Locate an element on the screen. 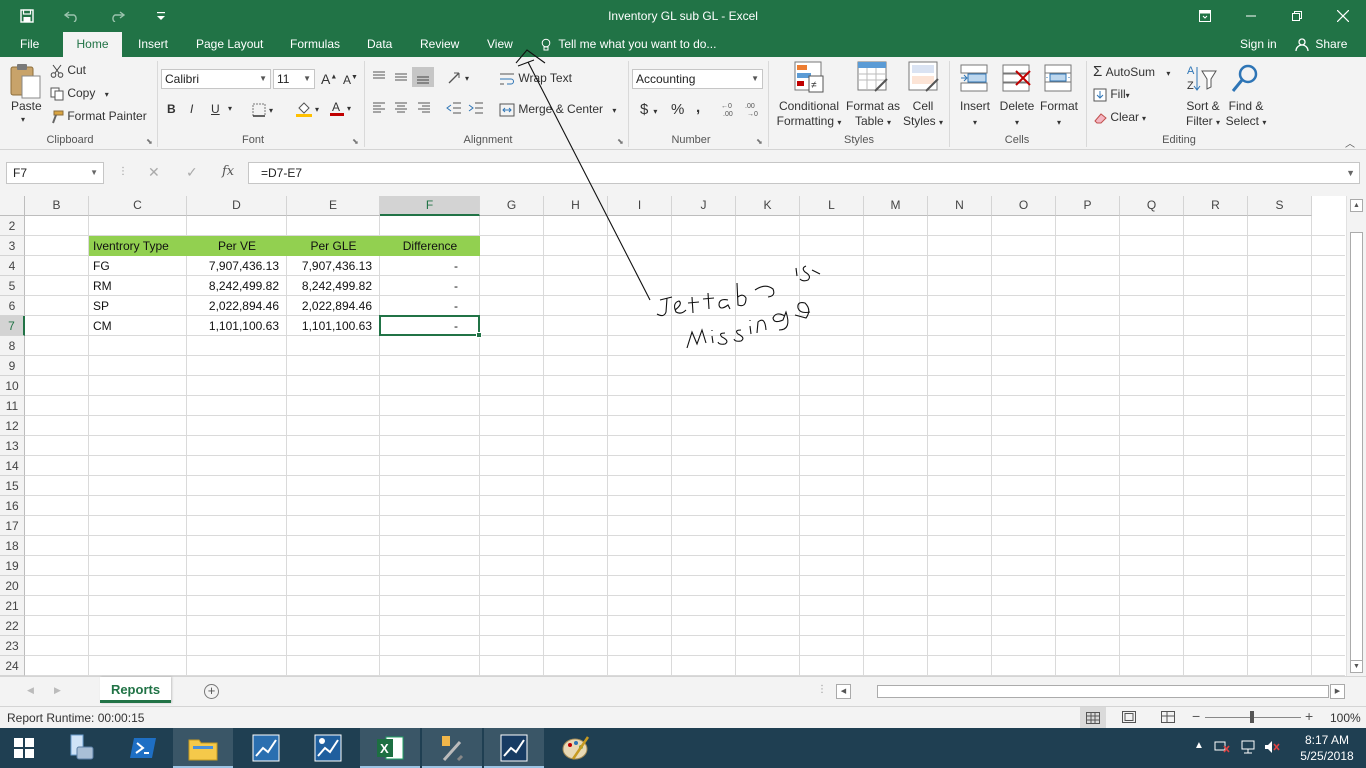 The height and width of the screenshot is (768, 1366). decrease-indent-button is located at coordinates (454, 109).